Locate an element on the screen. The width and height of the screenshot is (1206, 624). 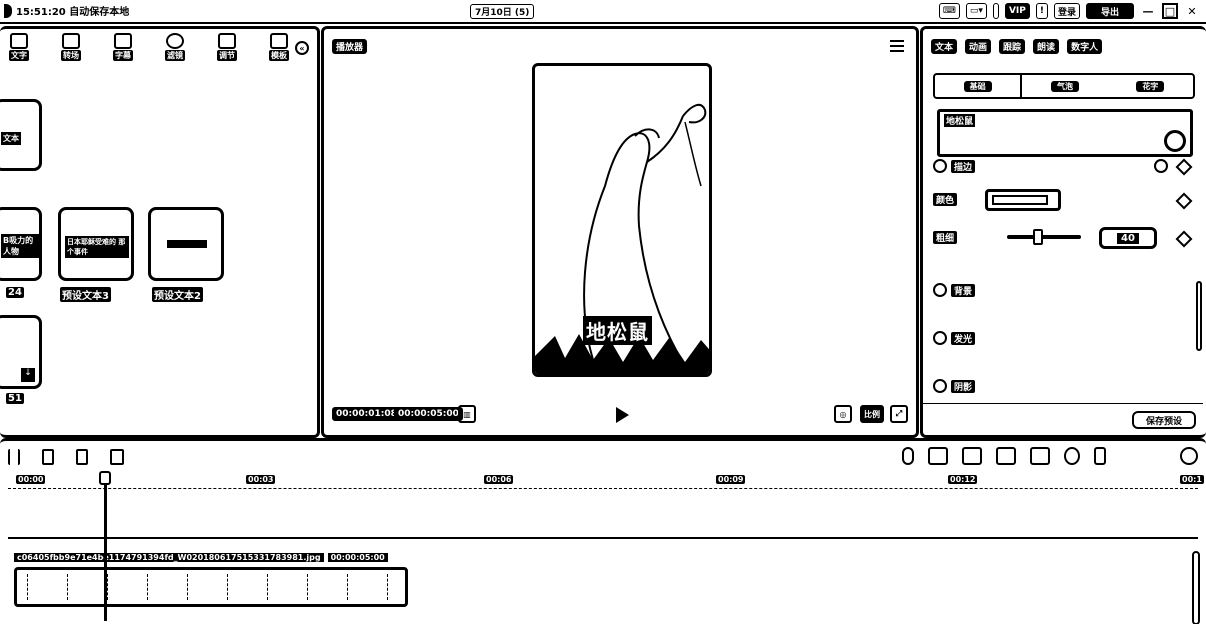
screenshot-icon: ◎ is located at coordinates (843, 414).